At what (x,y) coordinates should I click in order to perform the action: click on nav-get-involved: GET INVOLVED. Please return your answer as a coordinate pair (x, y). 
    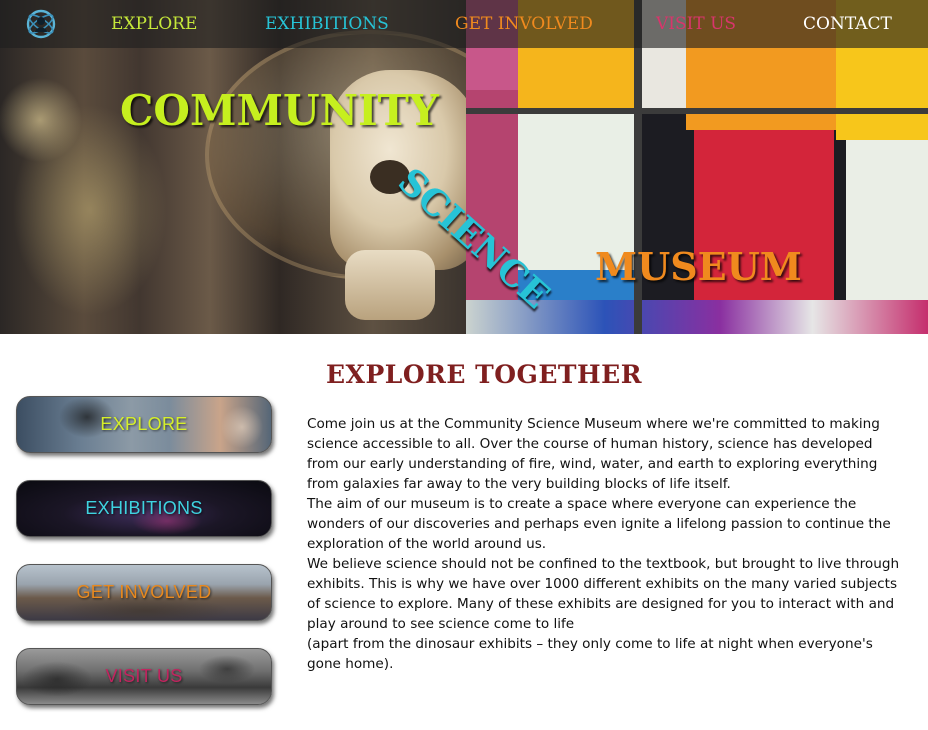
    Looking at the image, I should click on (524, 24).